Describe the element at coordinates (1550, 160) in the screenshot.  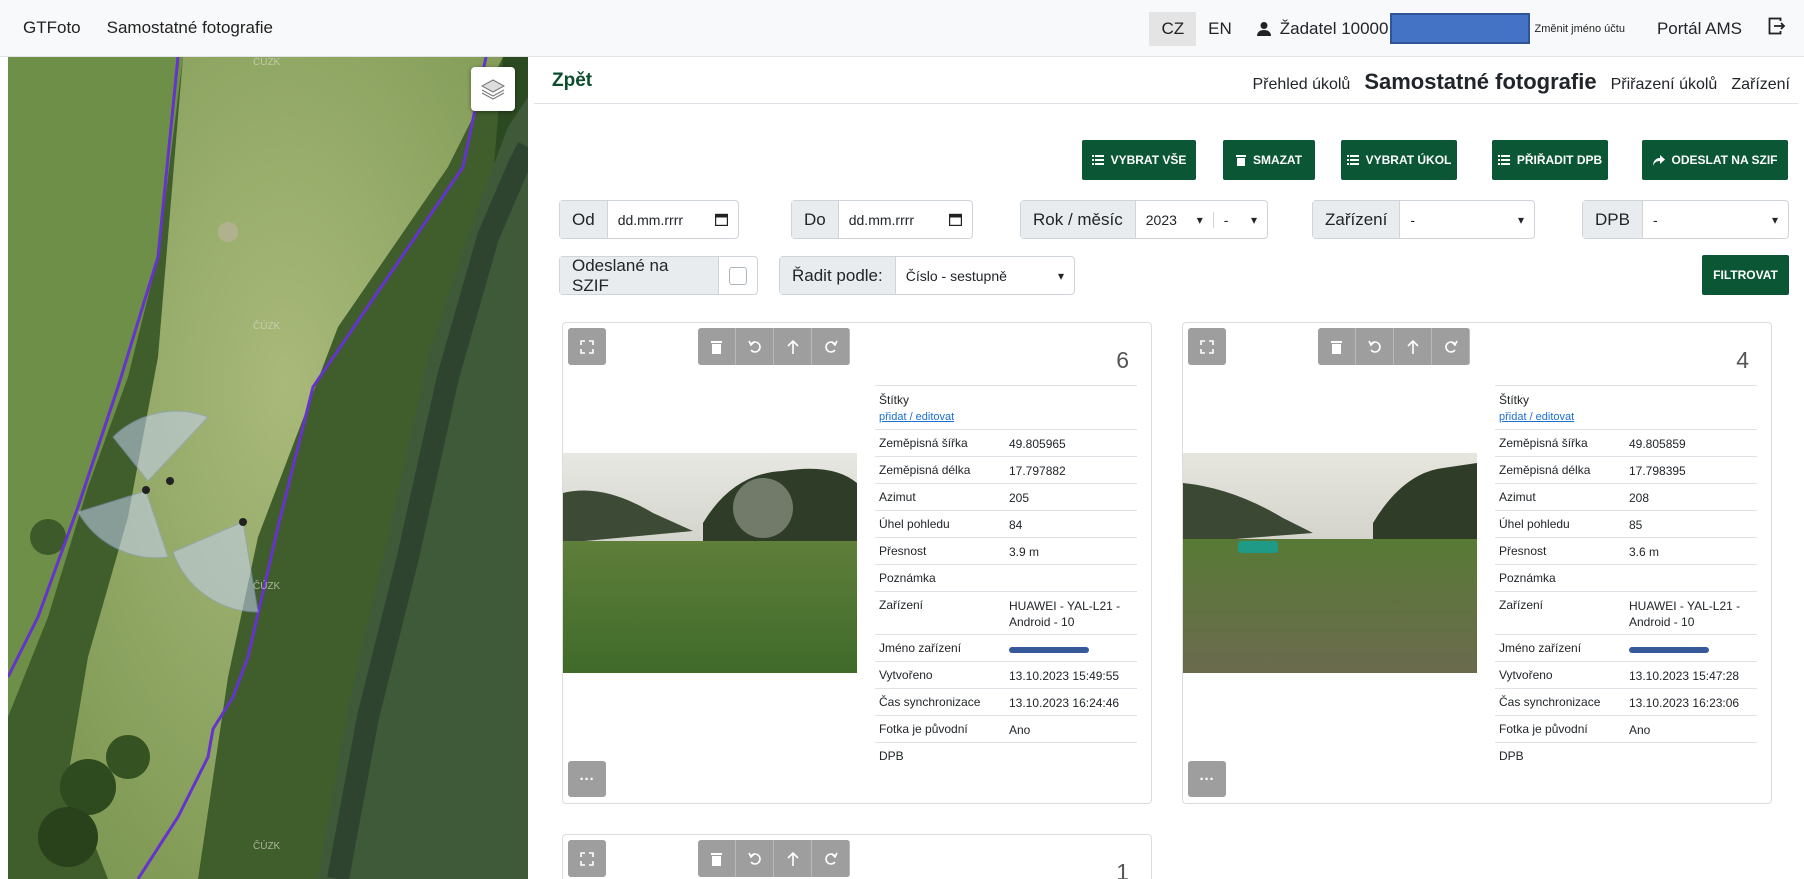
I see `assign-dpb-button: PŘIŘADIT DPB` at that location.